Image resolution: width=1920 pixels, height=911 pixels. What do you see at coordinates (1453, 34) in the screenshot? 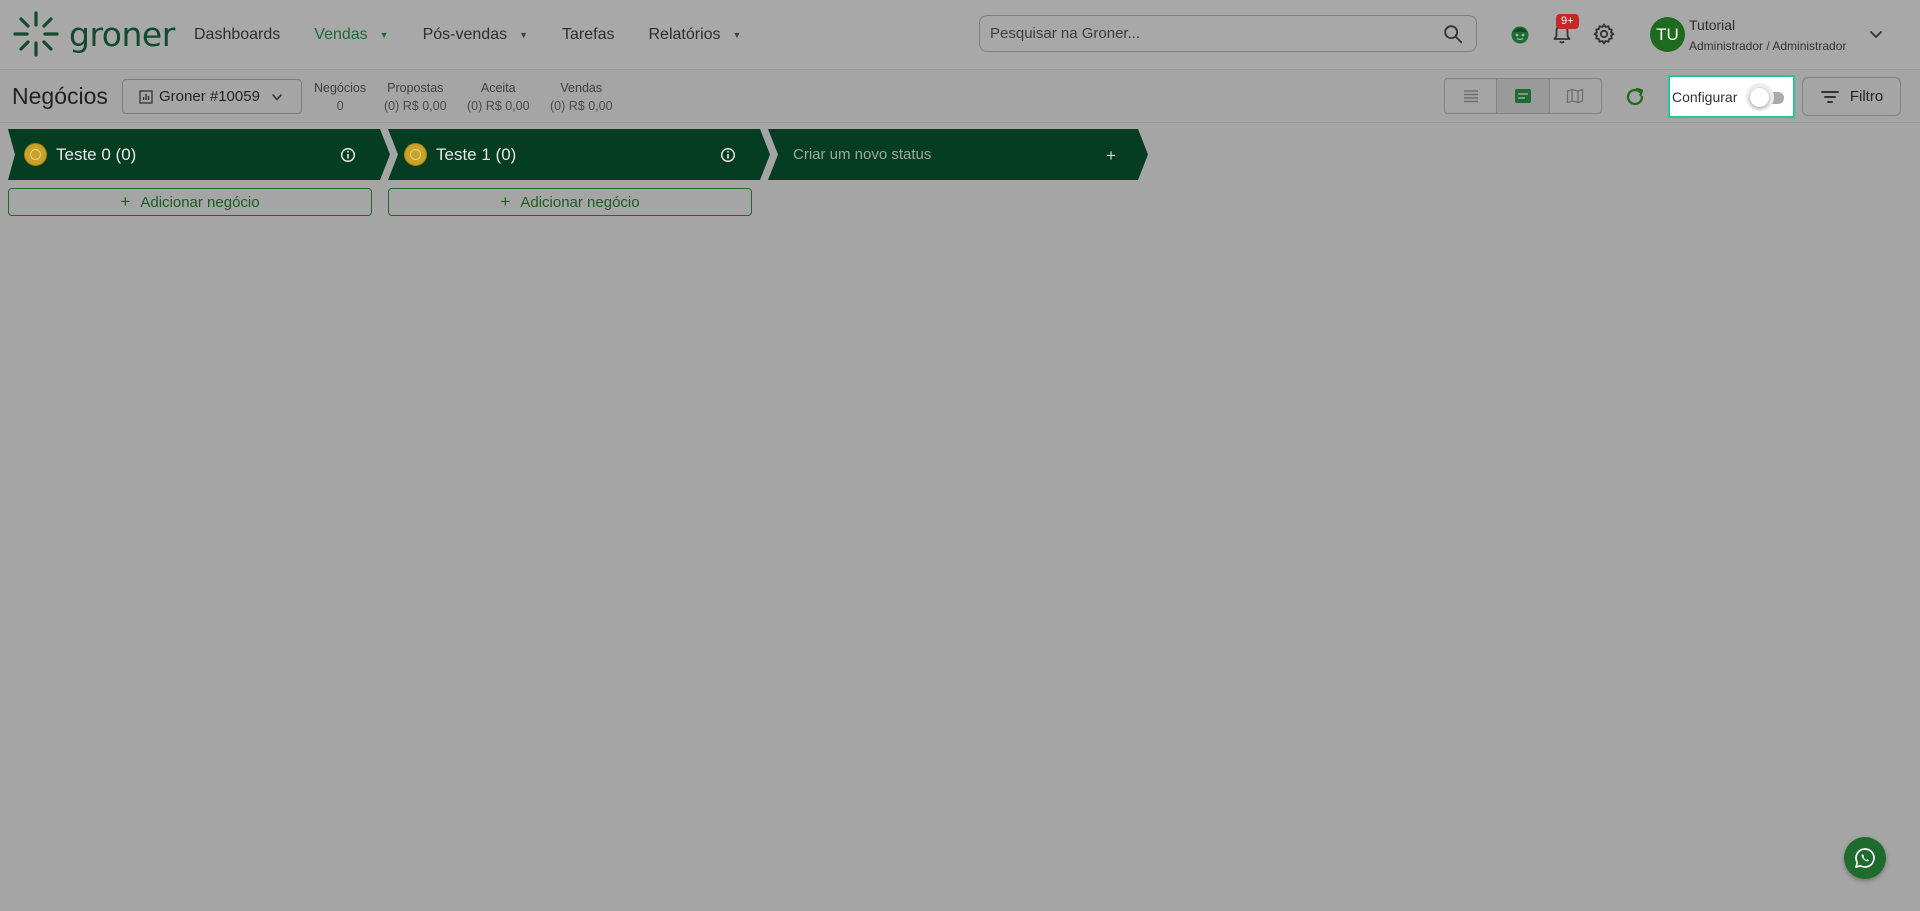
I see `search-icon` at bounding box center [1453, 34].